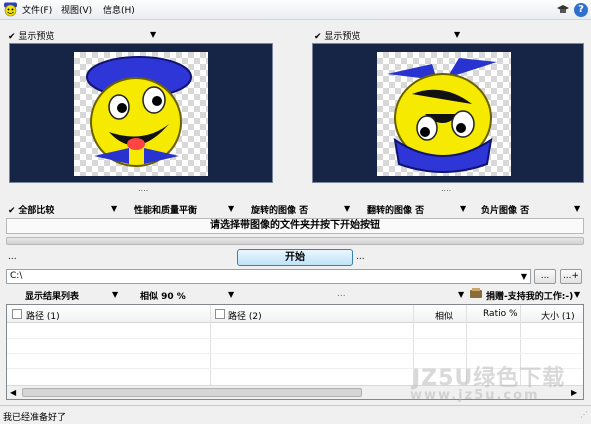 The image size is (591, 424). I want to click on scrollbar-thumb, so click(192, 392).